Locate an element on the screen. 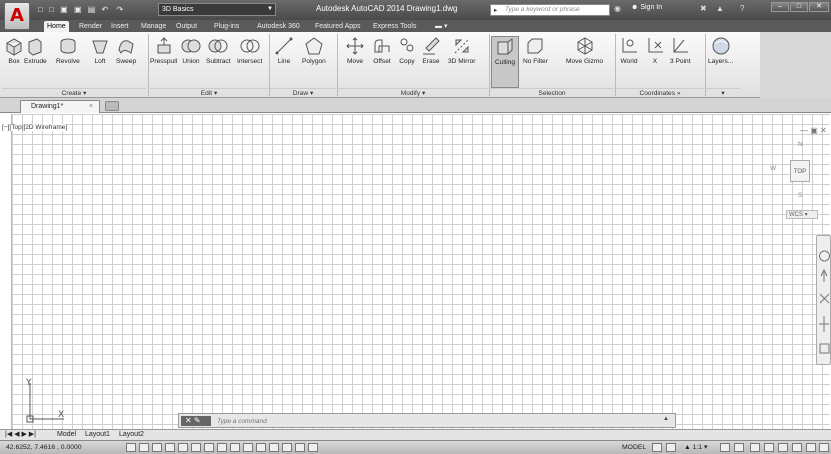 This screenshot has width=831, height=454. hardware-acceleration-icon is located at coordinates (783, 447).